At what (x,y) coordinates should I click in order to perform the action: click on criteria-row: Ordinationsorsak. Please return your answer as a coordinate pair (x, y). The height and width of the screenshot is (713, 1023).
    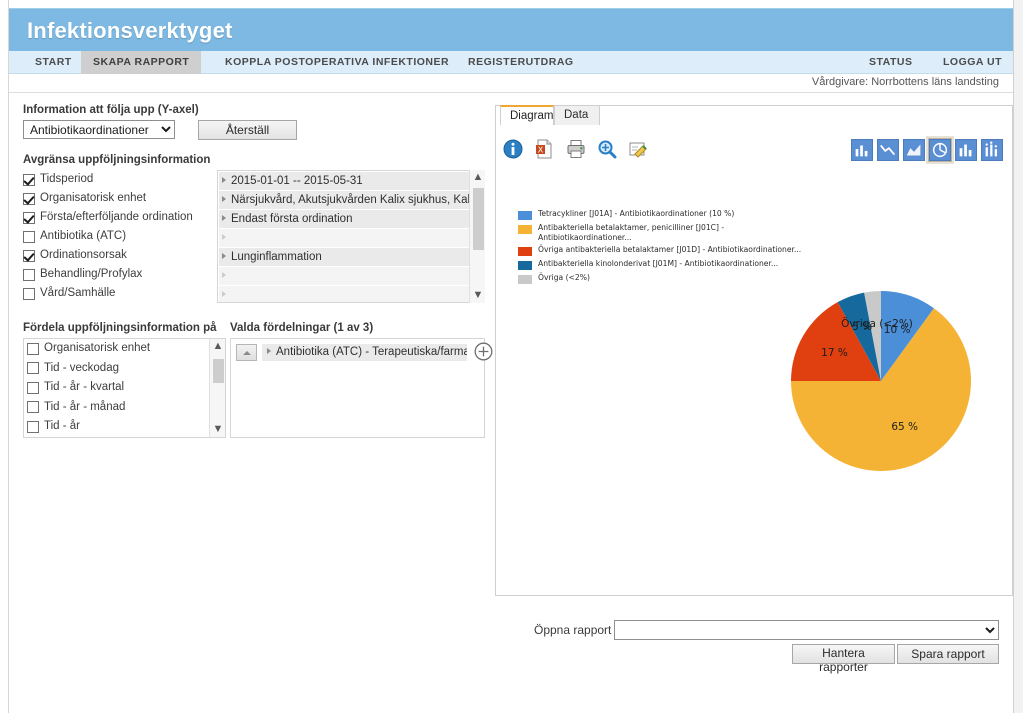
    Looking at the image, I should click on (119, 255).